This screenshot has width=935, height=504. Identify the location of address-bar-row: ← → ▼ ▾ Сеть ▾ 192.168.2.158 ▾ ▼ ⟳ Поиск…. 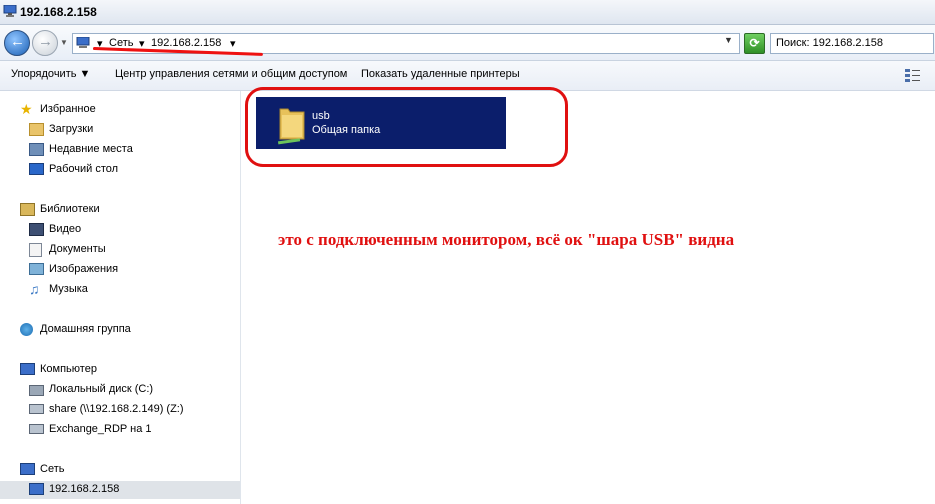
(467, 43).